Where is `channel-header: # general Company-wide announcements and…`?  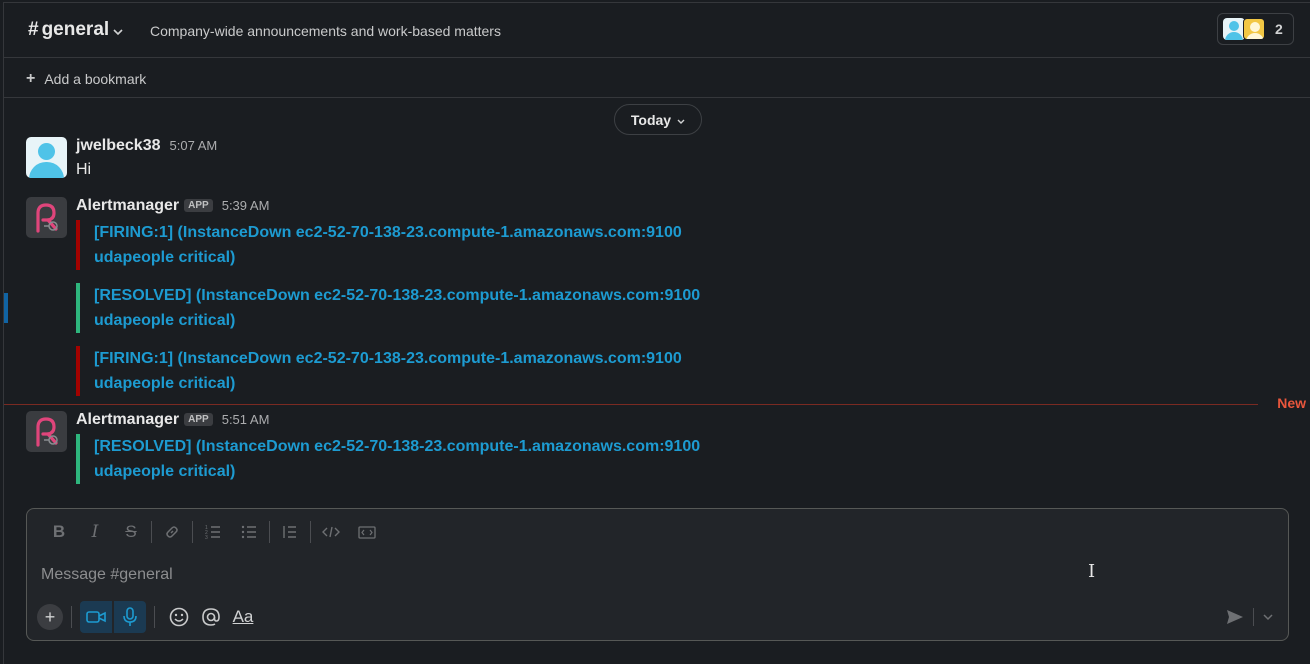
channel-header: # general Company-wide announcements and… is located at coordinates (657, 30).